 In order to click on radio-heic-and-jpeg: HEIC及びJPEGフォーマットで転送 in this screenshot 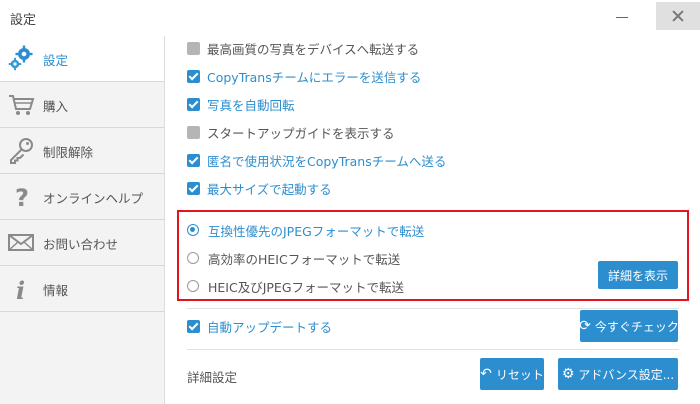, I will do `click(295, 286)`.